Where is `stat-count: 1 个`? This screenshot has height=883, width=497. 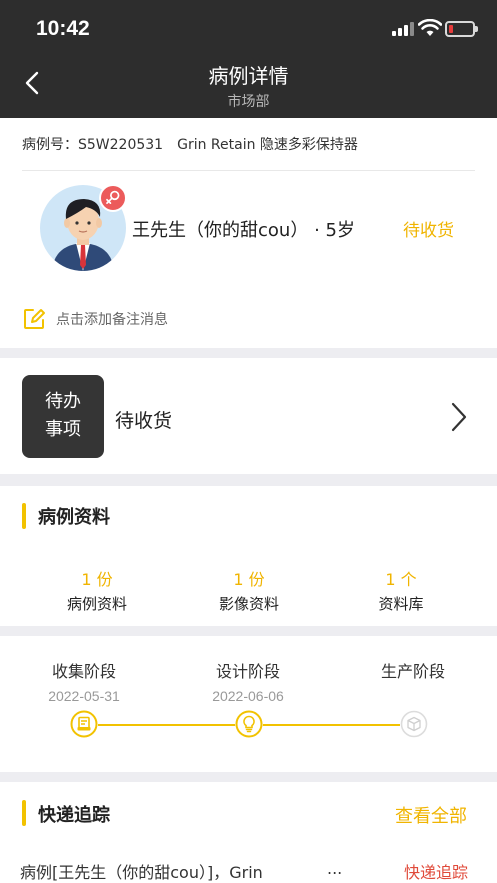 stat-count: 1 个 is located at coordinates (401, 579).